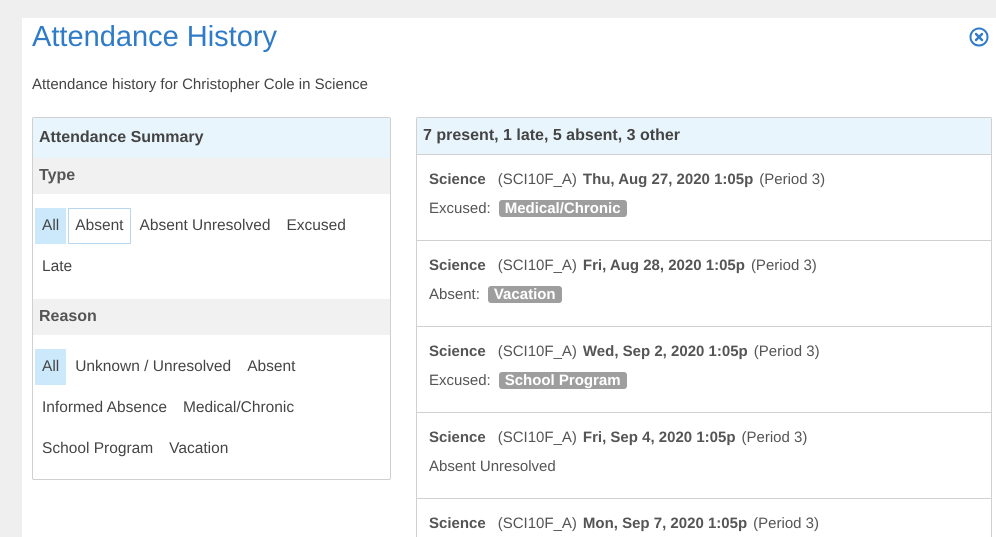  What do you see at coordinates (97, 448) in the screenshot?
I see `filter-option: School Program` at bounding box center [97, 448].